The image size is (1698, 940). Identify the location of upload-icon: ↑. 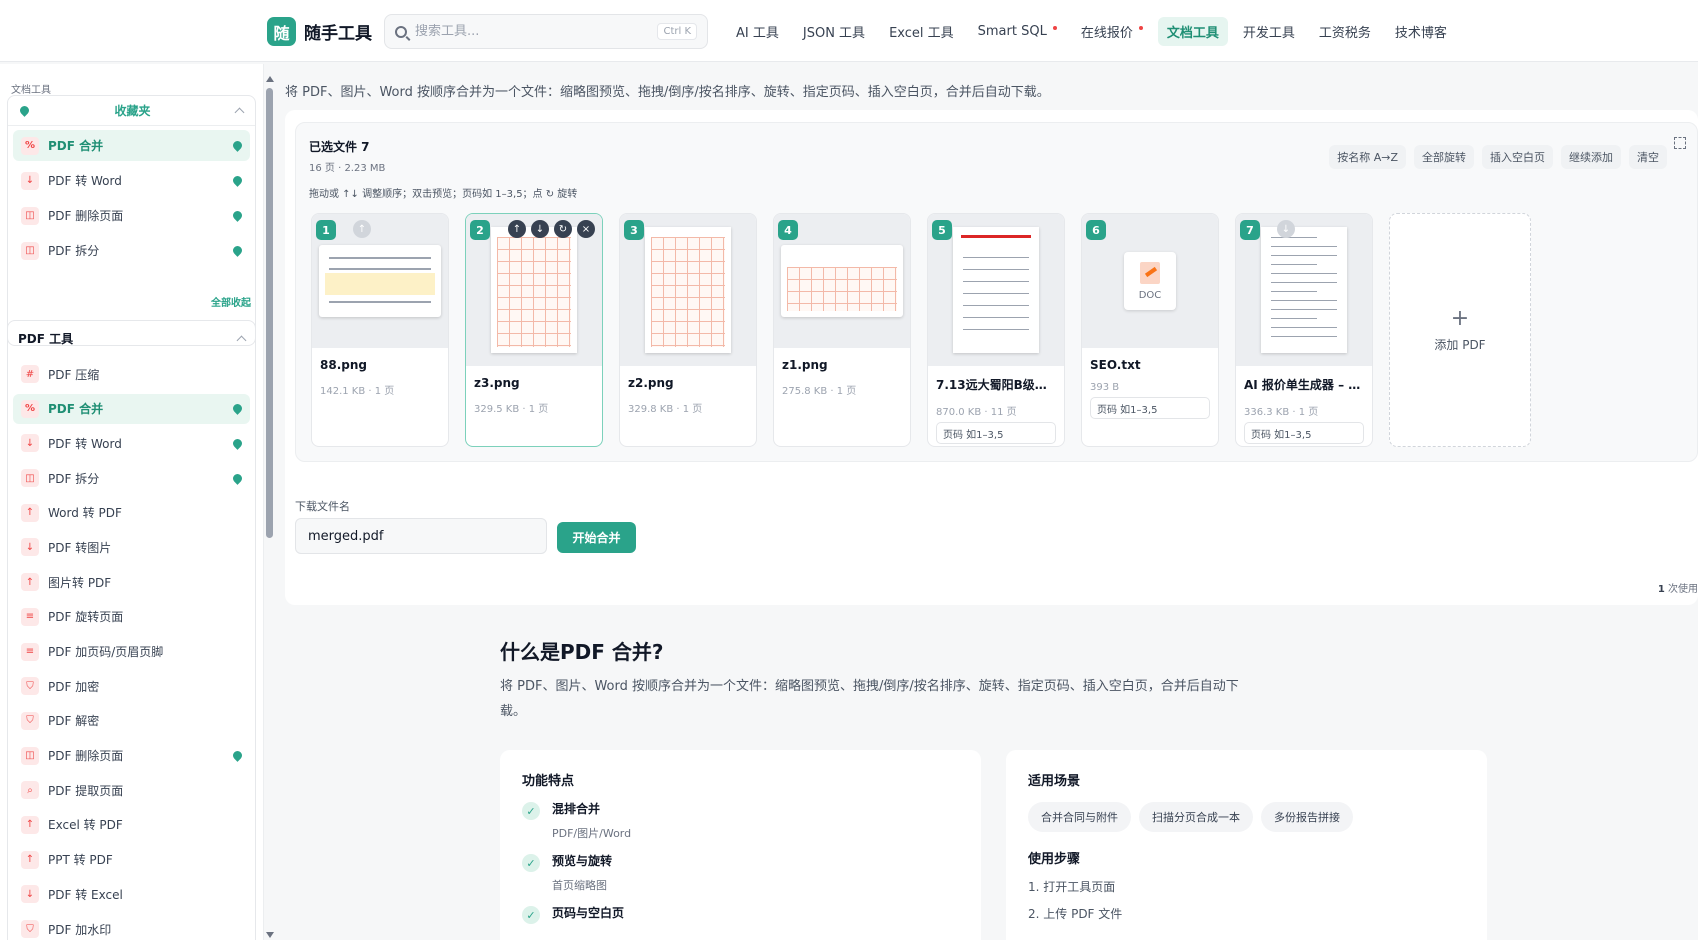
(30, 824).